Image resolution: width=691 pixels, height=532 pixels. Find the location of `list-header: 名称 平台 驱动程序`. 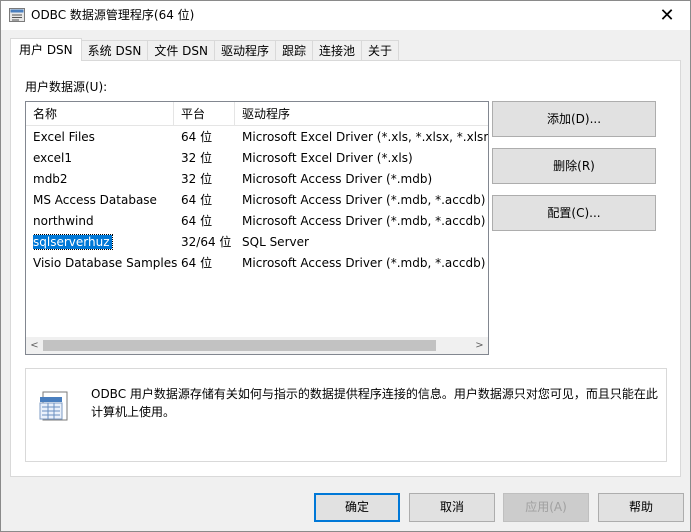

list-header: 名称 平台 驱动程序 is located at coordinates (257, 114).